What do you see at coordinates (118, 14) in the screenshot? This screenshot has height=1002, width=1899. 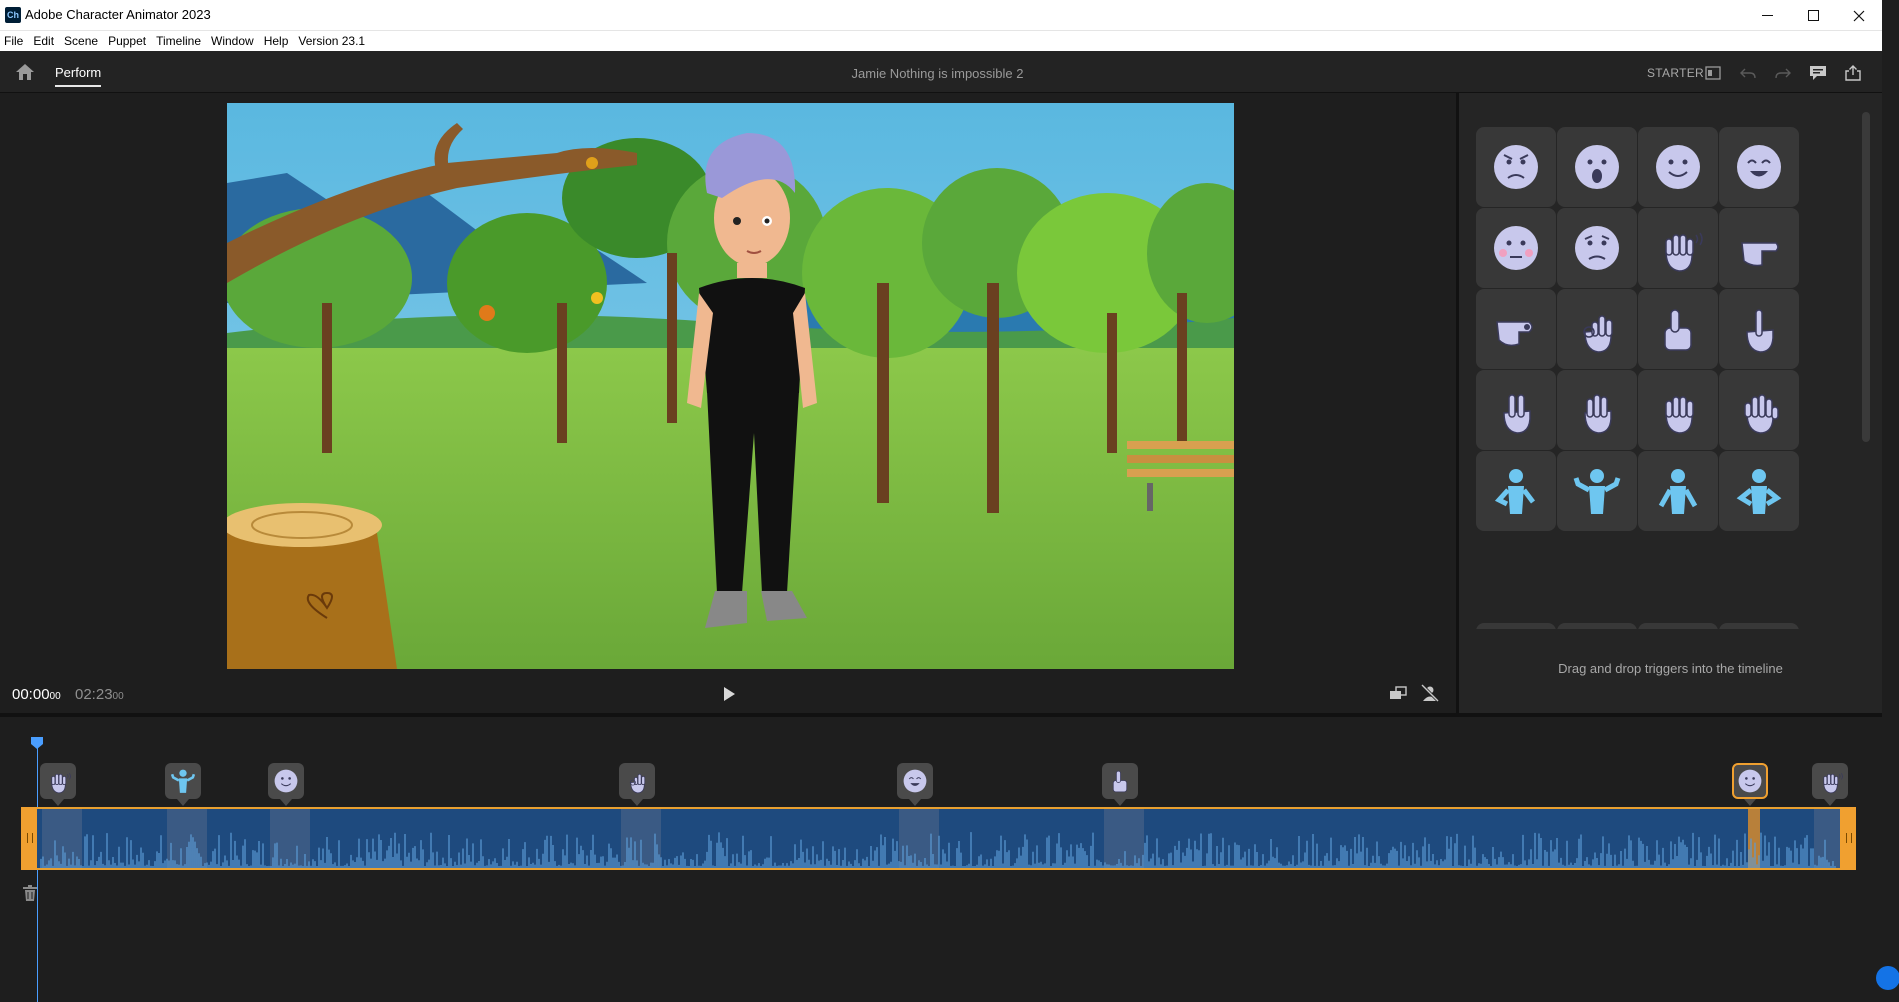 I see `window-title: Adobe Character Animator 2023` at bounding box center [118, 14].